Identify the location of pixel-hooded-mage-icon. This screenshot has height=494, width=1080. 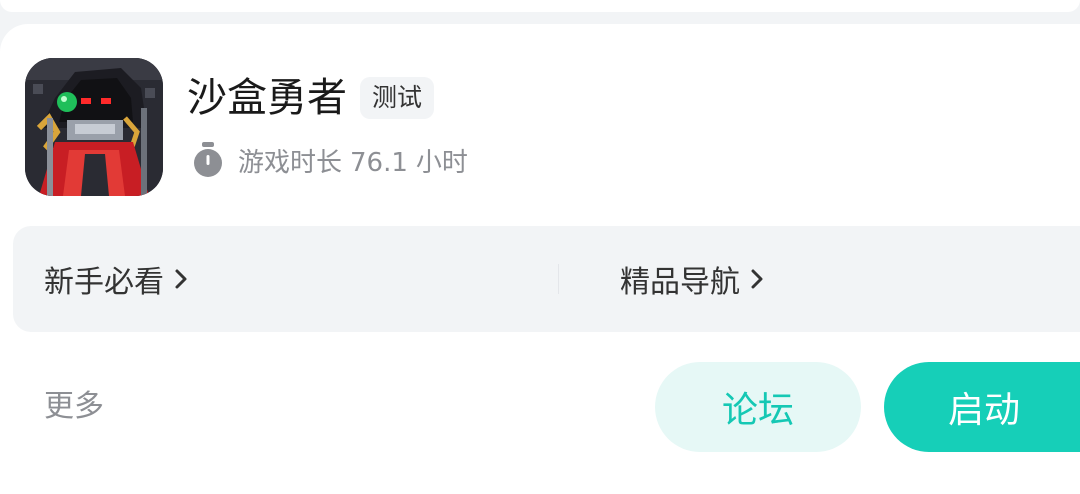
(94, 127).